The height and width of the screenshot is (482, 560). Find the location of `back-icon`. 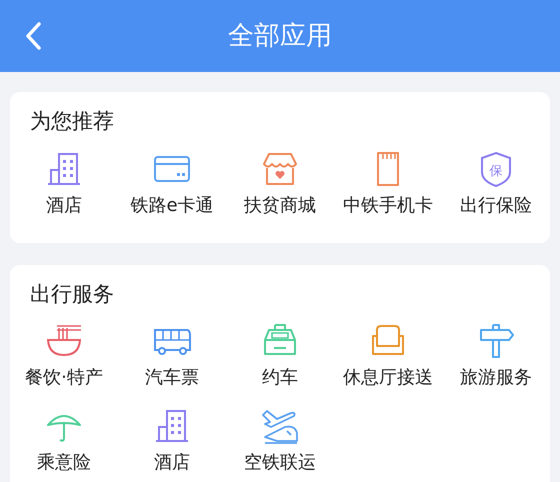

back-icon is located at coordinates (33, 36).